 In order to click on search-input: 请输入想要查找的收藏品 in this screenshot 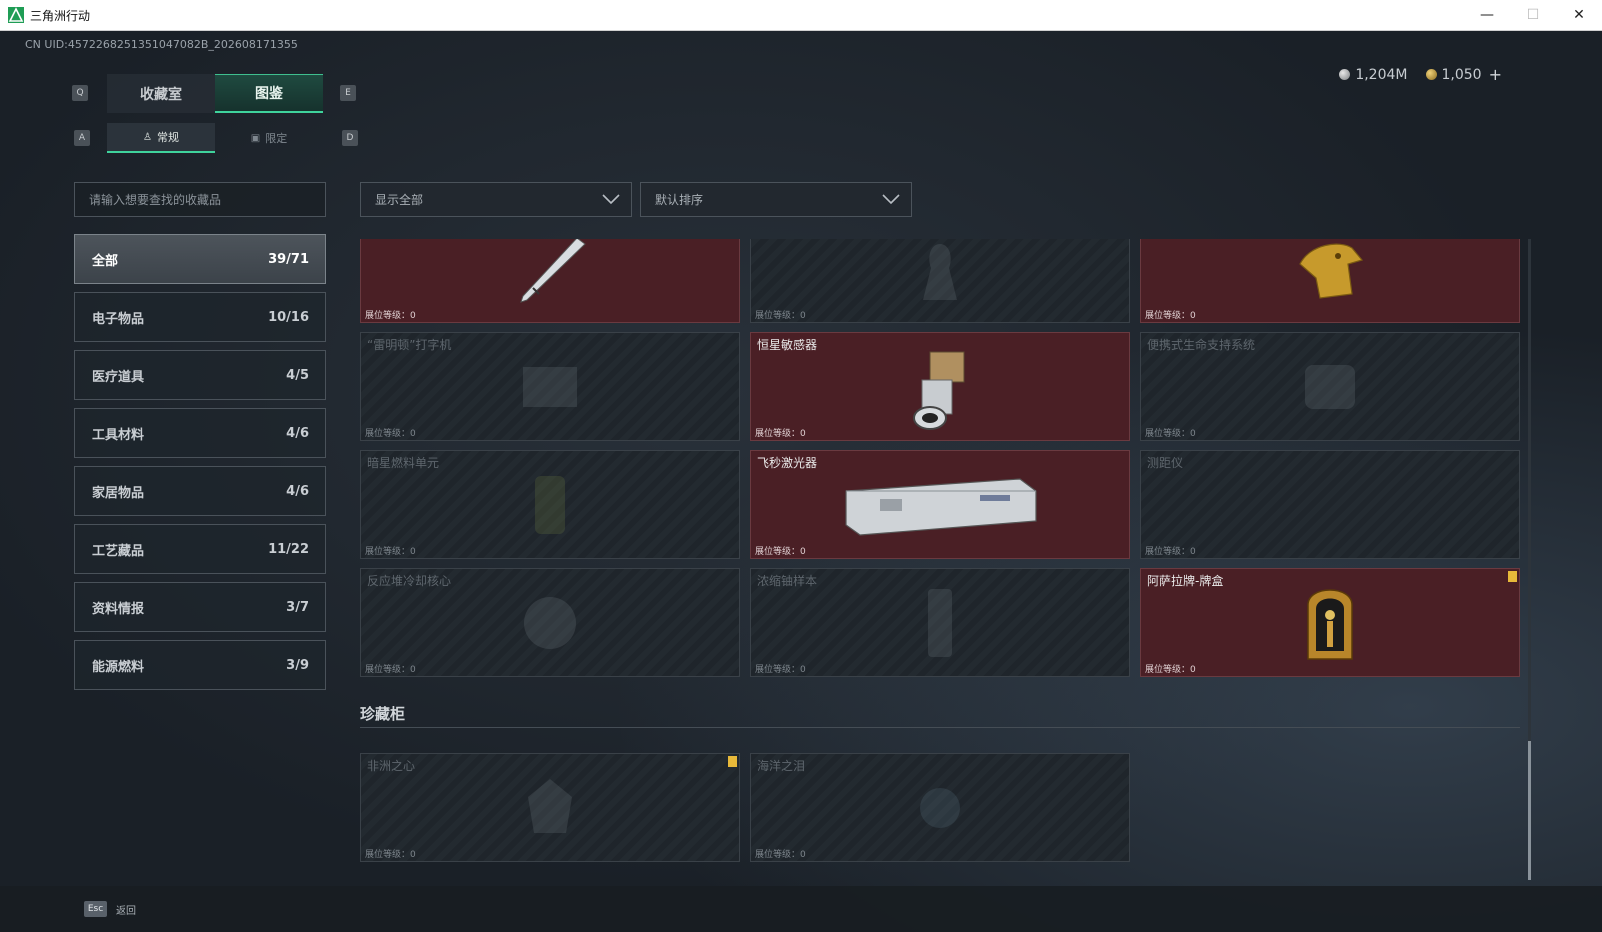, I will do `click(200, 199)`.